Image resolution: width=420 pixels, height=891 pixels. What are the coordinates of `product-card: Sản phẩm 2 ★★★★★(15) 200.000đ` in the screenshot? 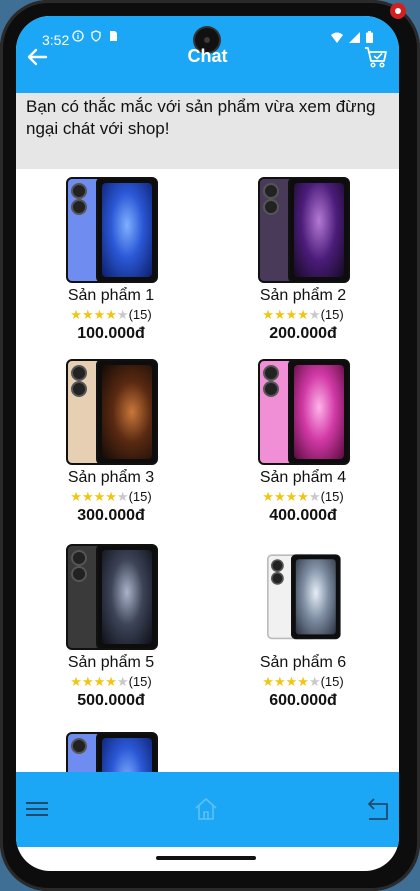 It's located at (303, 260).